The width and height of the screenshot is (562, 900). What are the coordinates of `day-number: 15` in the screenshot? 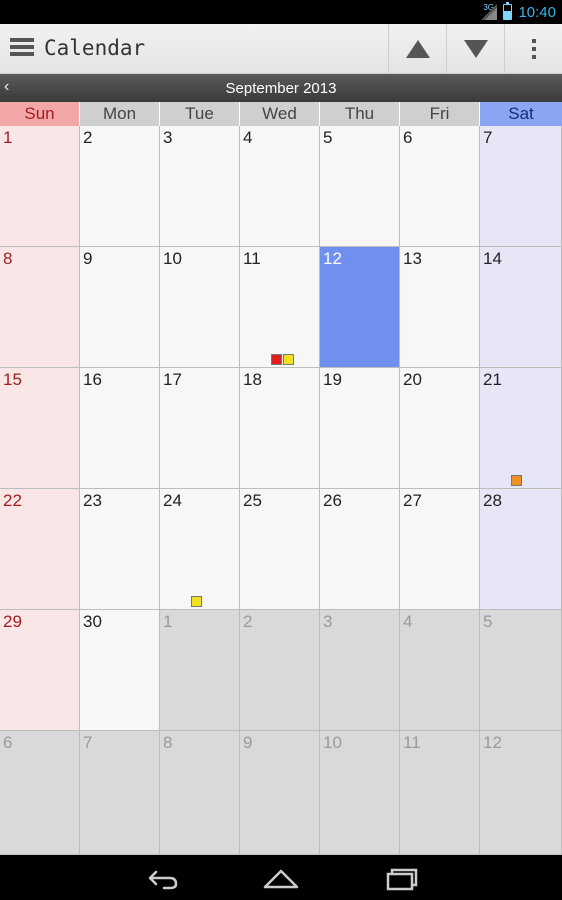 It's located at (12, 379).